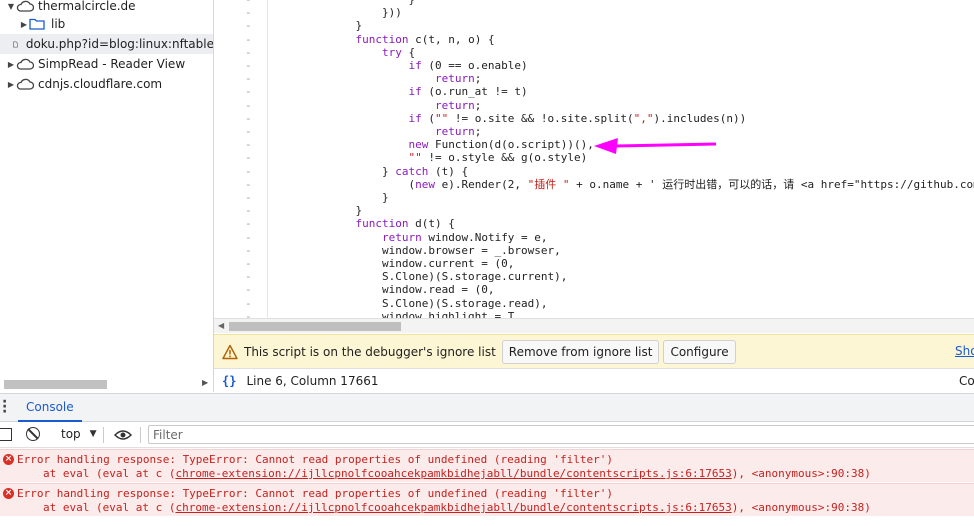 The width and height of the screenshot is (974, 526). What do you see at coordinates (221, 325) in the screenshot?
I see `scroll-left-arrow-icon: ◀` at bounding box center [221, 325].